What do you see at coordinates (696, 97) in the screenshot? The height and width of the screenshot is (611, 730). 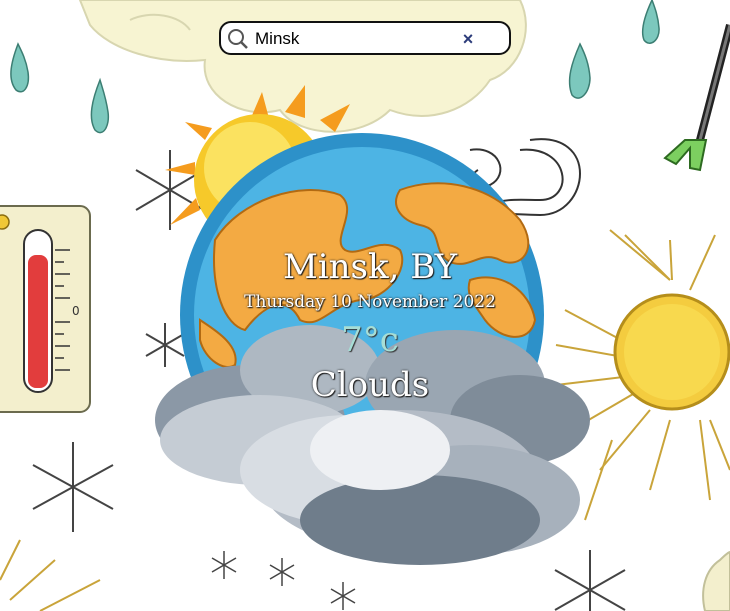 I see `umbrella-icon` at bounding box center [696, 97].